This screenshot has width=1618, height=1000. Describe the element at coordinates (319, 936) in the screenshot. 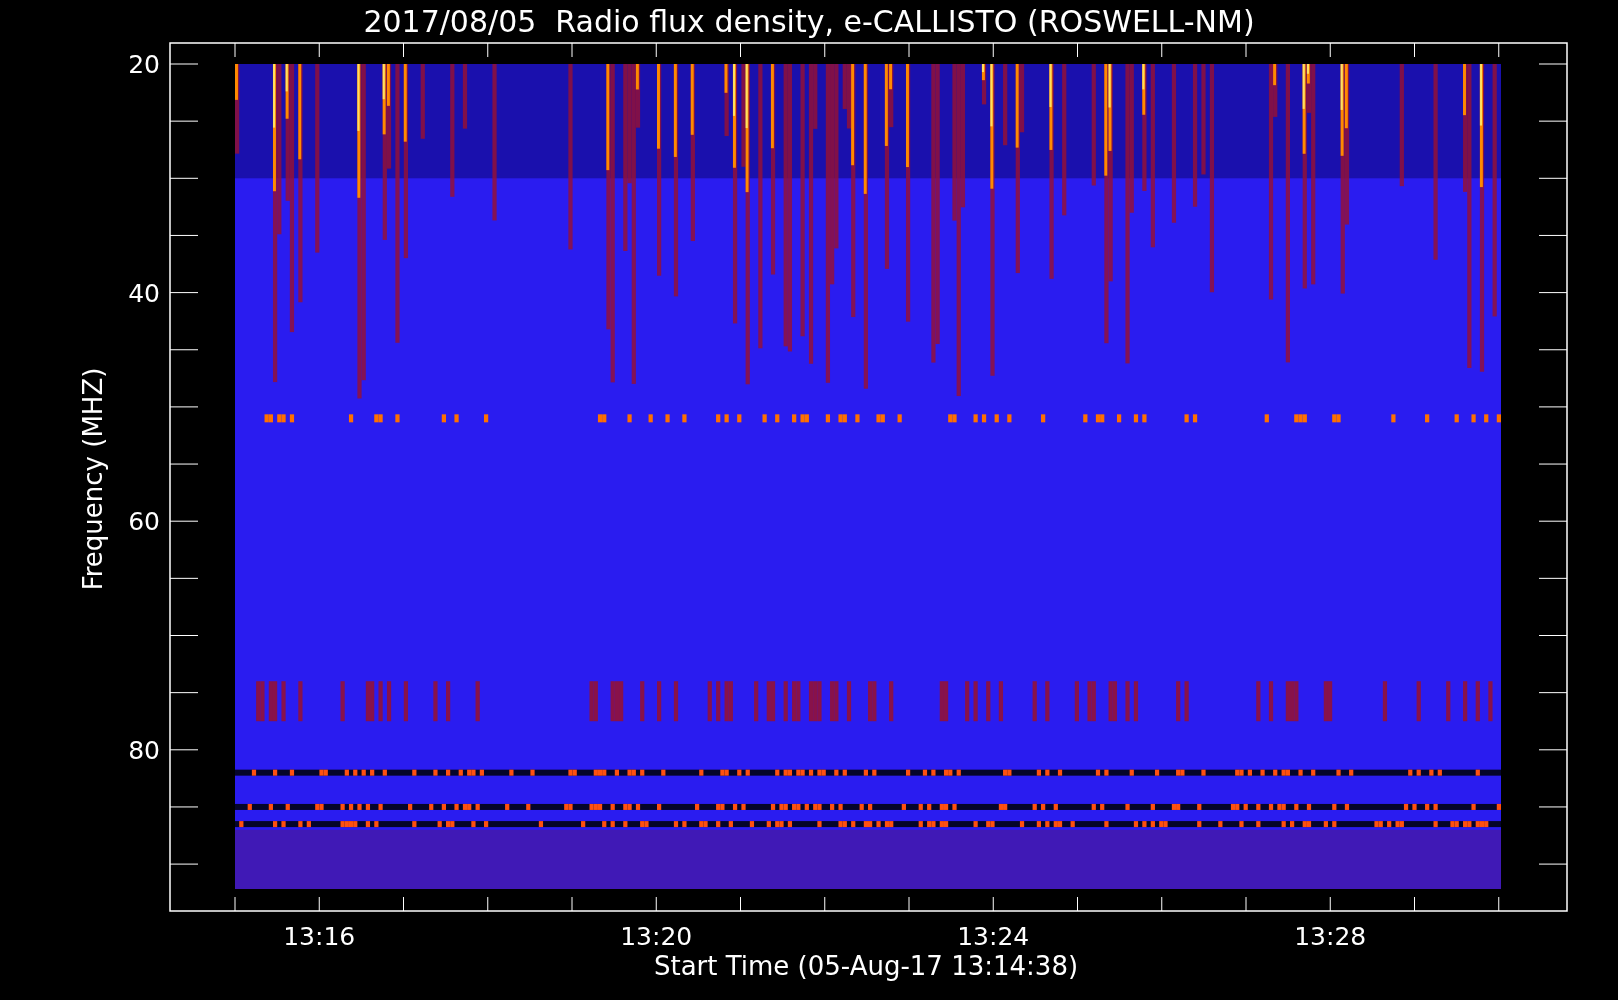

I see `x-tick-label: 13:16` at that location.